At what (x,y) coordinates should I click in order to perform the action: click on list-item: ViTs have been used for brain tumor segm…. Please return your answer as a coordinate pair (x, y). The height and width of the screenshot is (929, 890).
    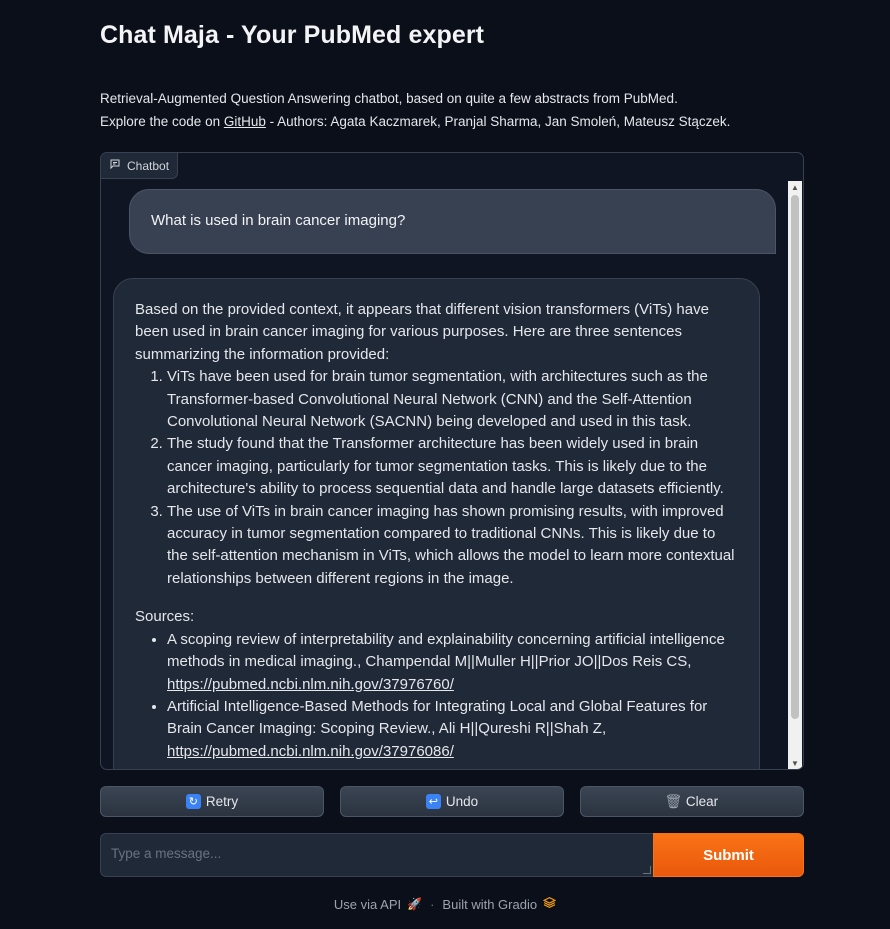
    Looking at the image, I should click on (452, 399).